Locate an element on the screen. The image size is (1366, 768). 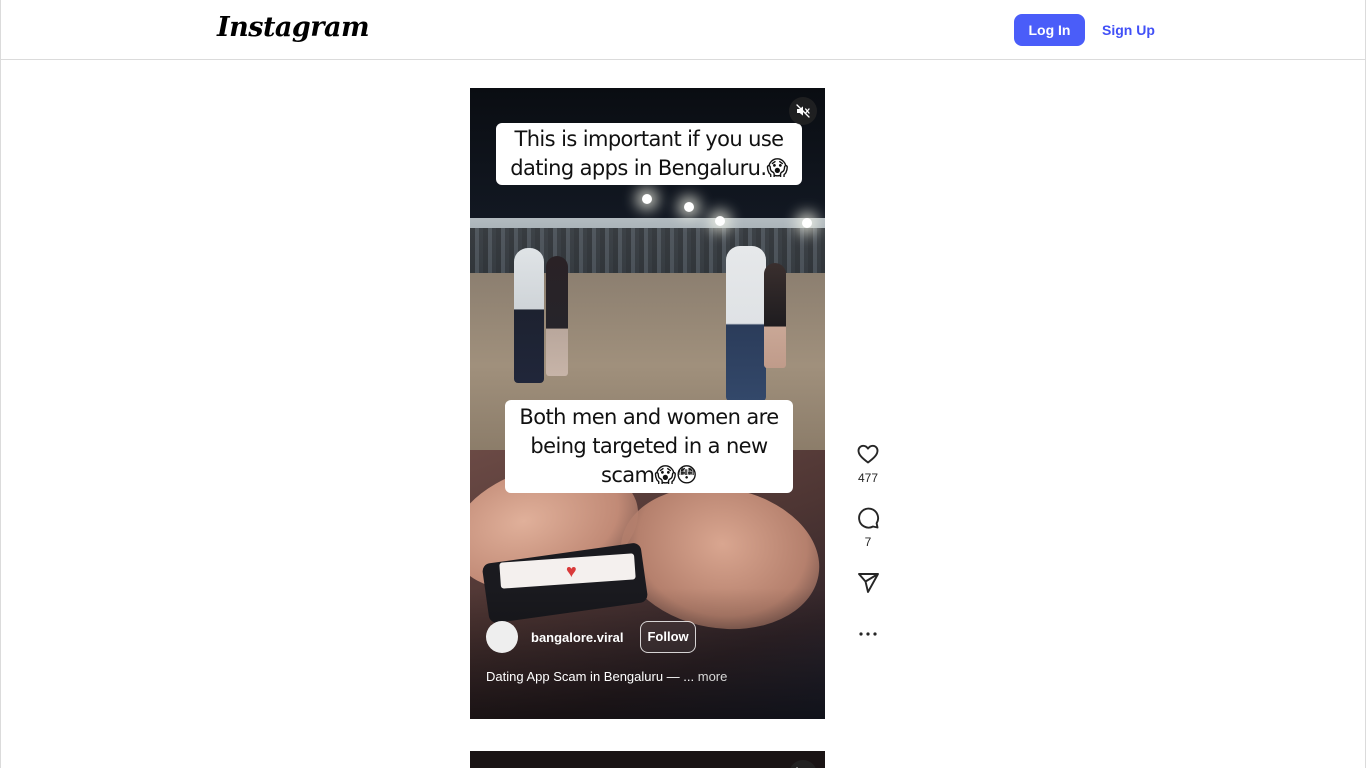
share-action is located at coordinates (868, 583).